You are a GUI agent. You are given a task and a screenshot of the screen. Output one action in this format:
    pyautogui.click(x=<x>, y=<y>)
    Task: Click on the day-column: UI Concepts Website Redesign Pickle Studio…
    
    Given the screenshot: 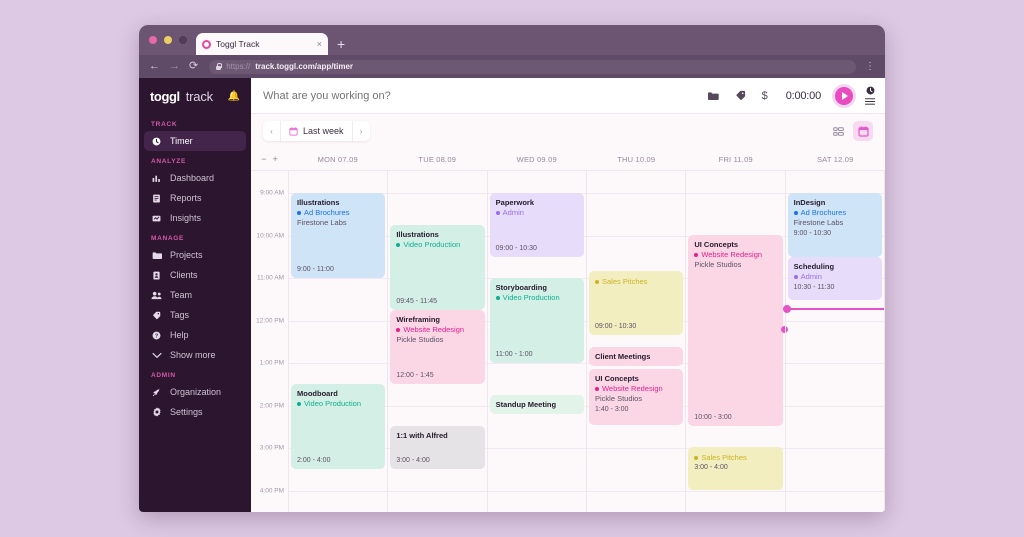 What is the action you would take?
    pyautogui.click(x=736, y=341)
    